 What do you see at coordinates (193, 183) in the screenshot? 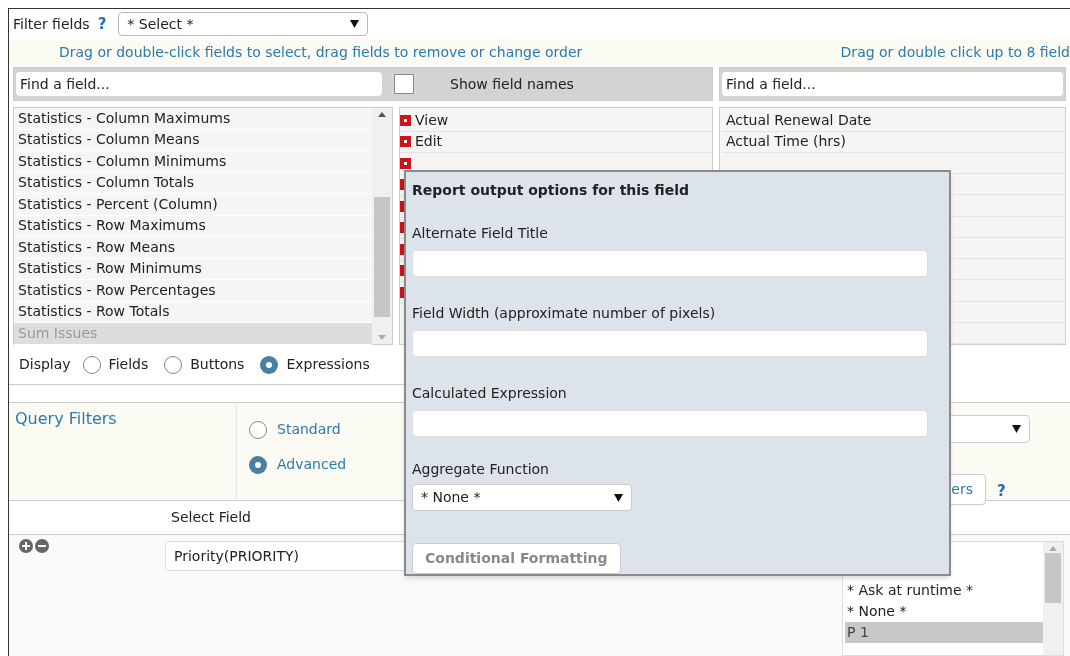
I see `field-list-item: Statistics - Column Totals` at bounding box center [193, 183].